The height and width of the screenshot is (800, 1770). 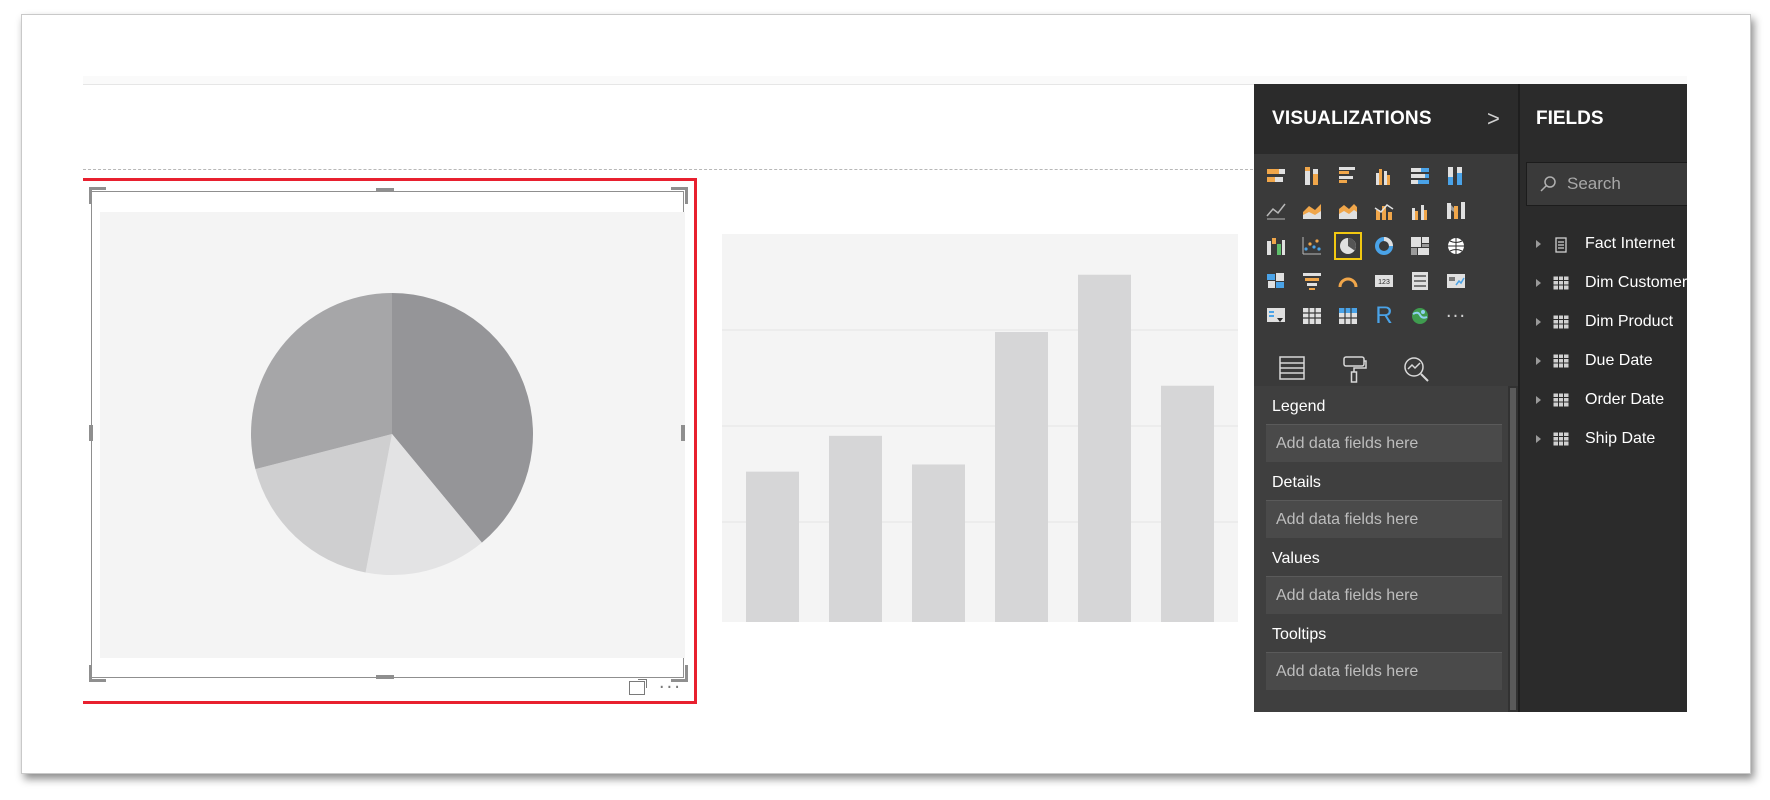 What do you see at coordinates (1456, 246) in the screenshot?
I see `map-icon` at bounding box center [1456, 246].